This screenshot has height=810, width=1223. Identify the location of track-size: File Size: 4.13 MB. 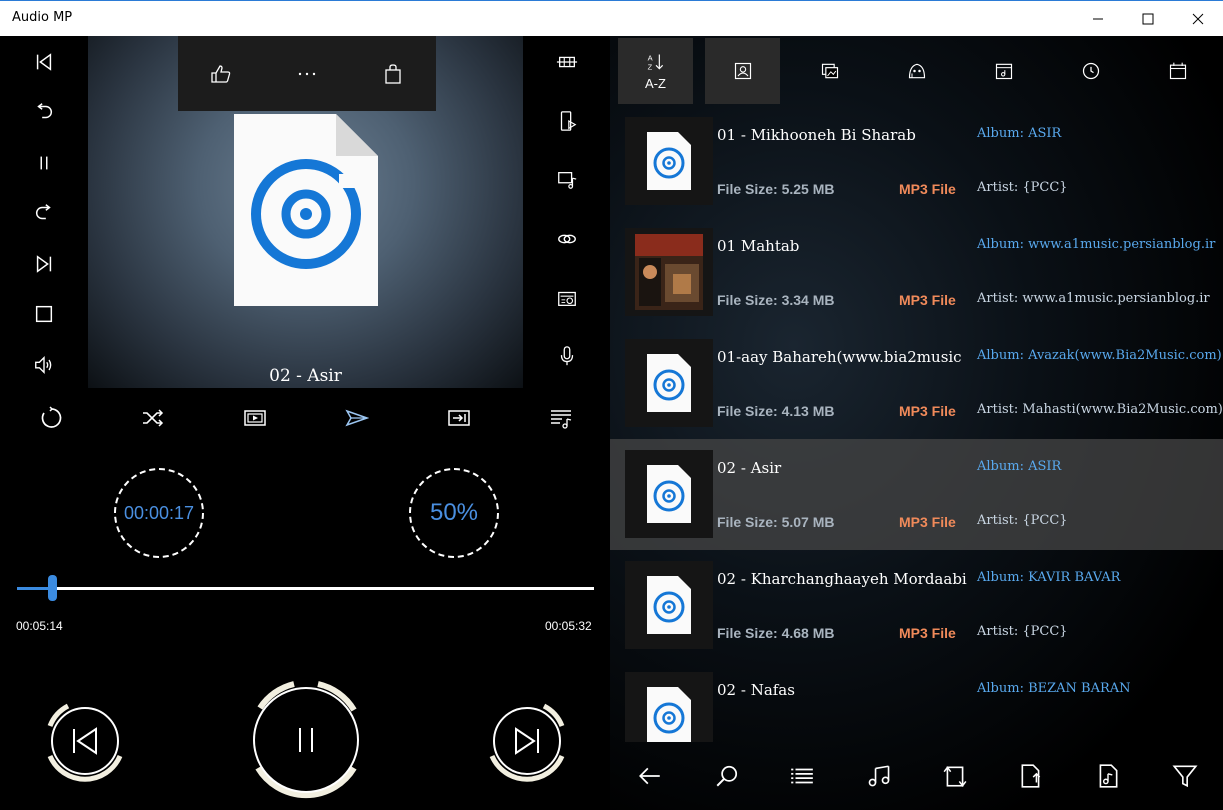
(776, 411).